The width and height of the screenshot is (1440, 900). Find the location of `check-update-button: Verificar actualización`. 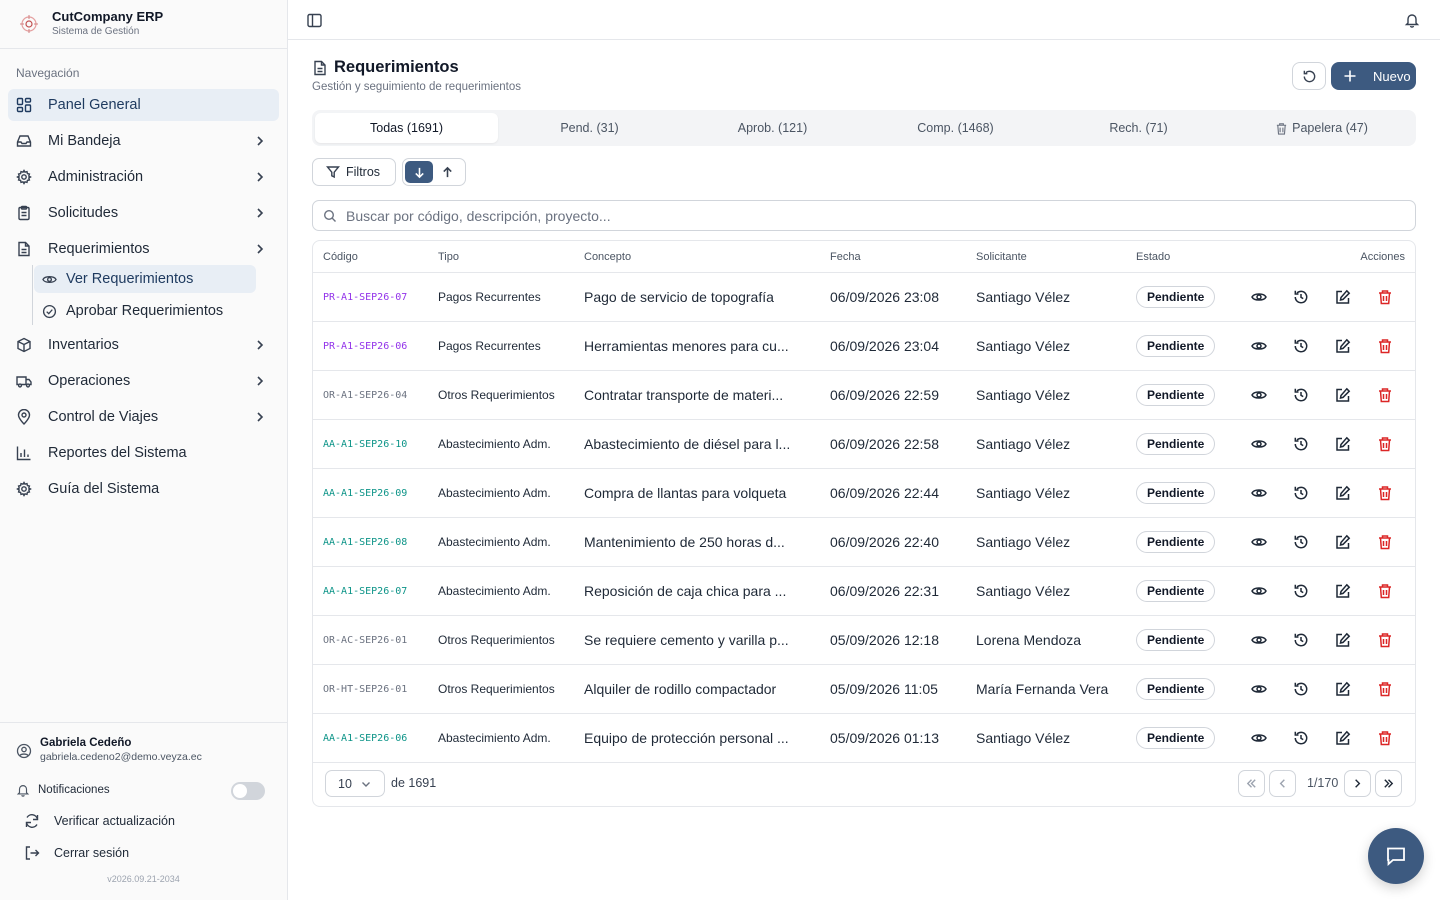

check-update-button: Verificar actualización is located at coordinates (143, 821).